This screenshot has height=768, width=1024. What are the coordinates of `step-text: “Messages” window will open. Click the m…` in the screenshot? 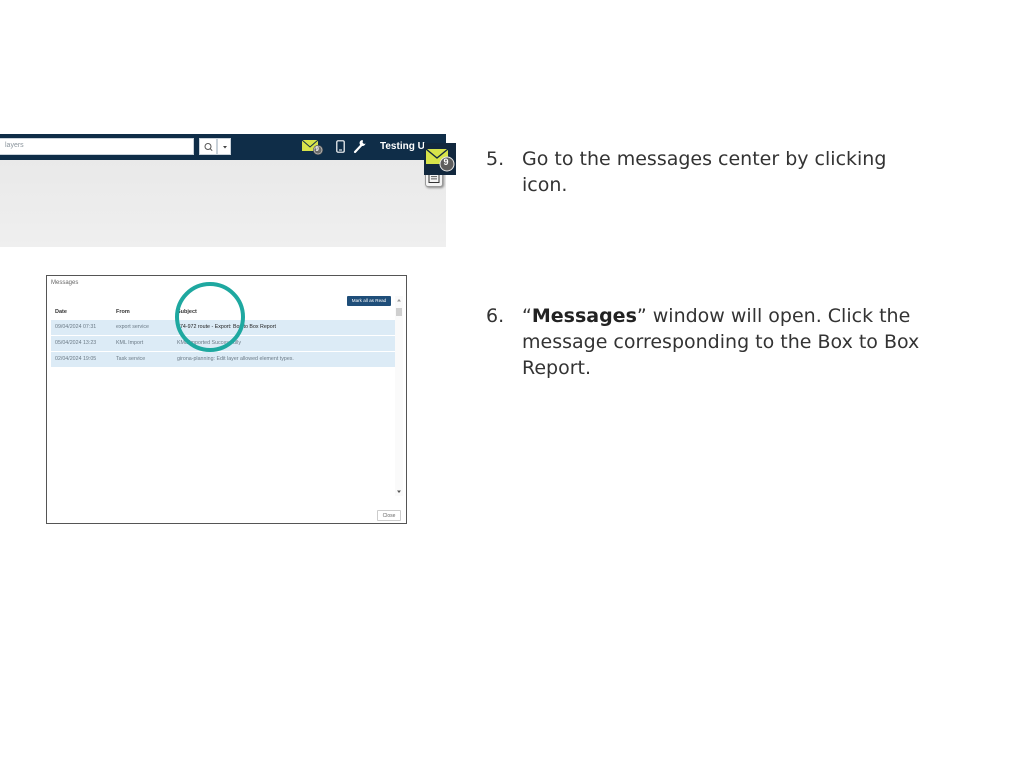 It's located at (737, 342).